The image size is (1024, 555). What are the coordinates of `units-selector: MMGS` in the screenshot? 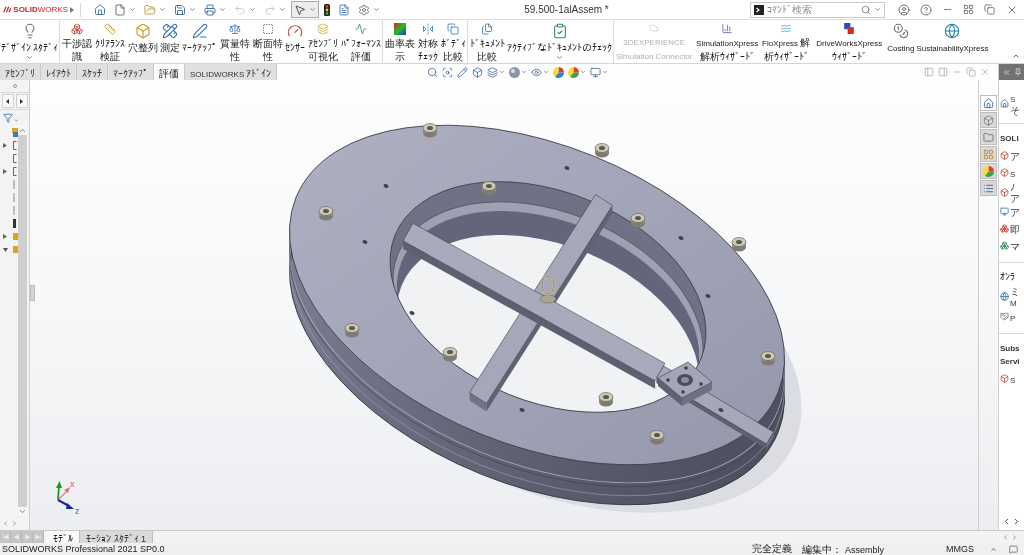 It's located at (960, 549).